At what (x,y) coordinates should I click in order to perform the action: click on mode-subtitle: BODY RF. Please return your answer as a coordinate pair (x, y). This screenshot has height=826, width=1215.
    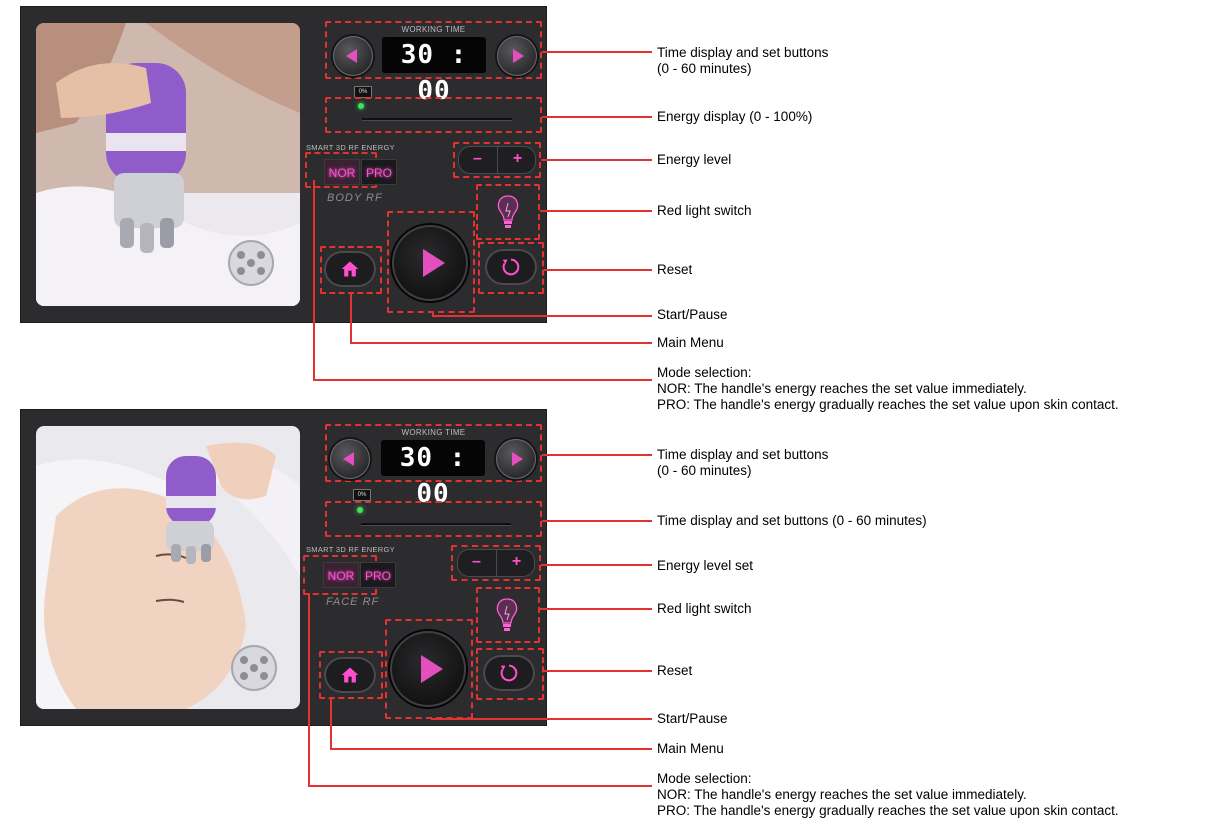
    Looking at the image, I should click on (355, 198).